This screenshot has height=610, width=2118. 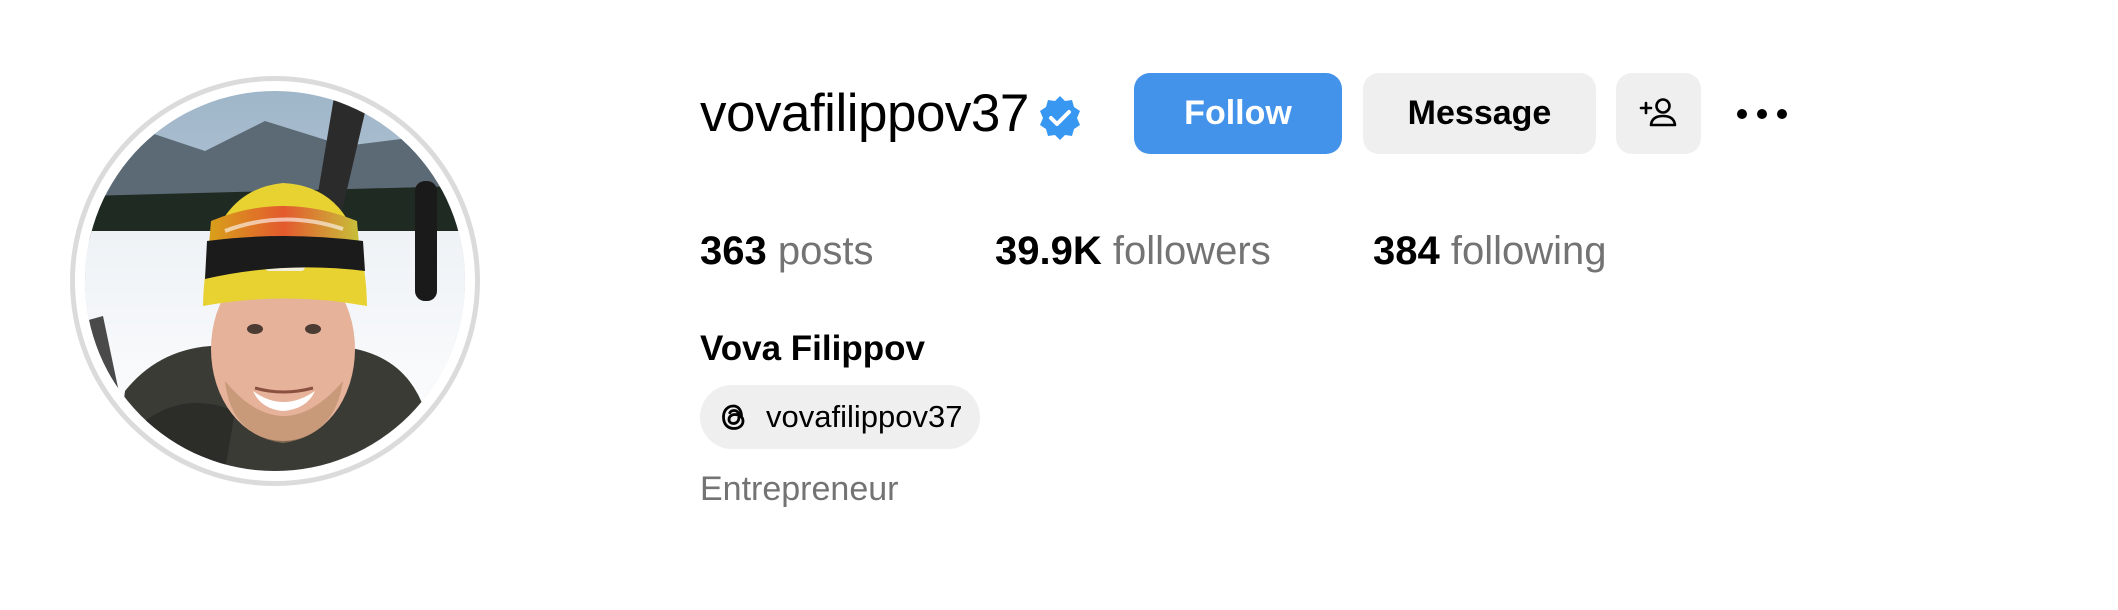 I want to click on avatar, so click(x=275, y=281).